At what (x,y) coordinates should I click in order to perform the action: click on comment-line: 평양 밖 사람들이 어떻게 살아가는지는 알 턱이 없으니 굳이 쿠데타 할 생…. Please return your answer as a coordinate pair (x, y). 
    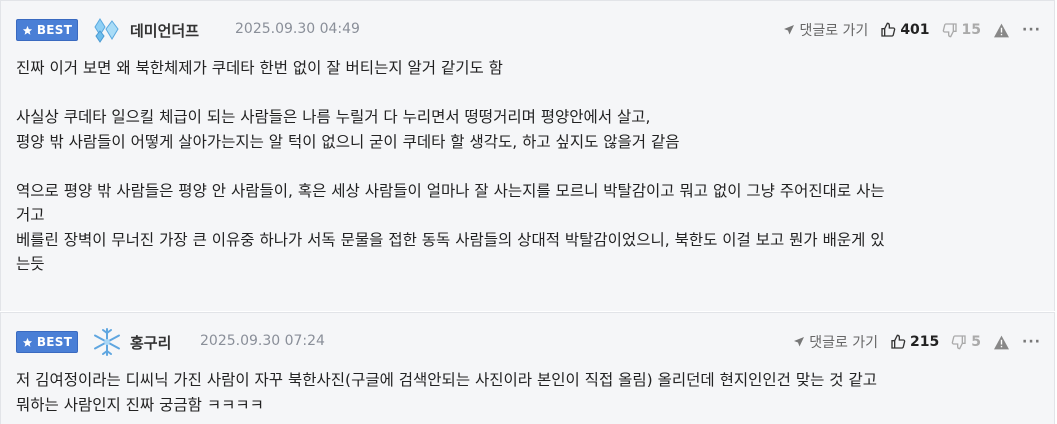
    Looking at the image, I should click on (348, 141).